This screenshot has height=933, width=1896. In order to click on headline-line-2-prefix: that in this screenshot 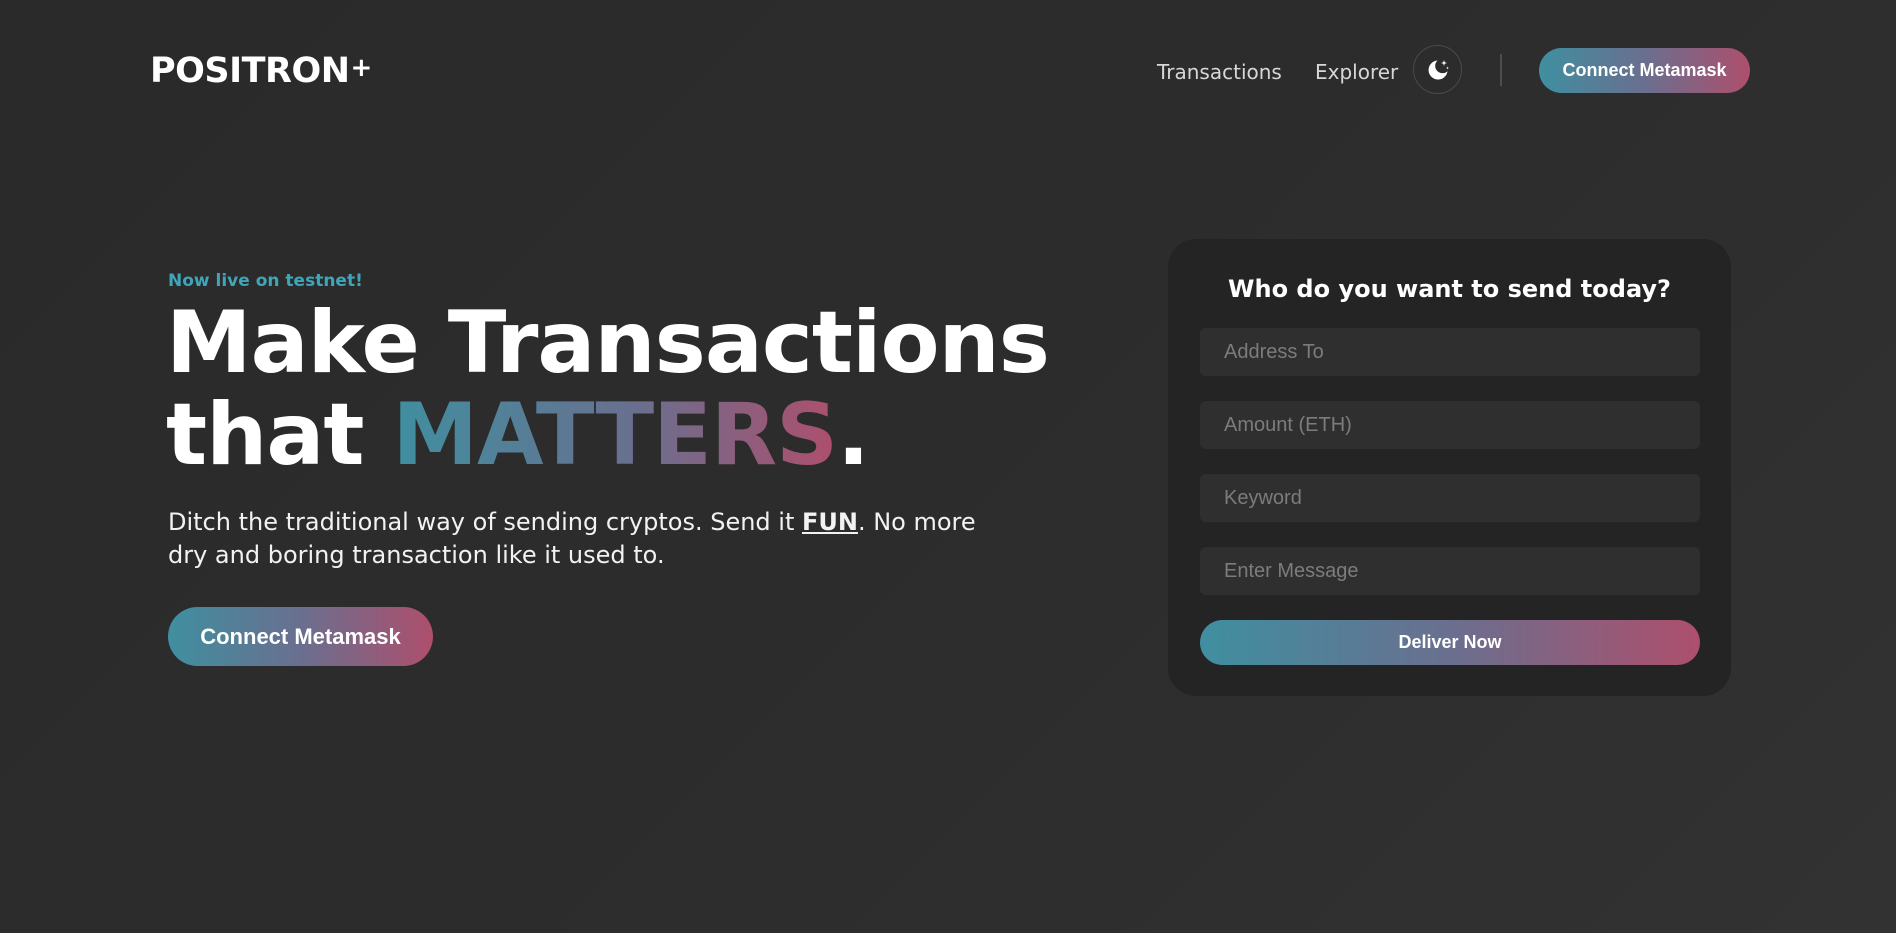, I will do `click(279, 435)`.